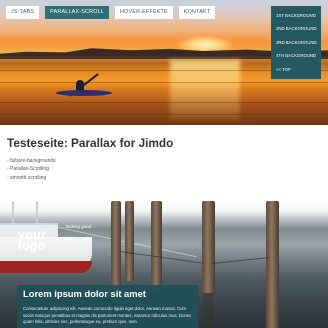  Describe the element at coordinates (32, 246) in the screenshot. I see `logo-line-logo: logo` at that location.